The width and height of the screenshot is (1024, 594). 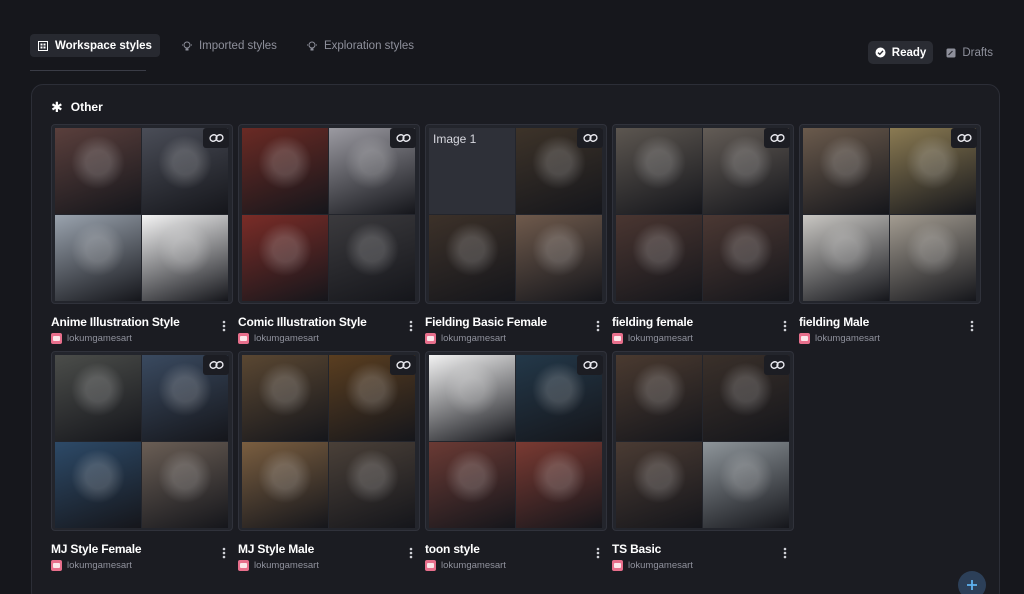 I want to click on ready-filter-button: Ready, so click(x=900, y=52).